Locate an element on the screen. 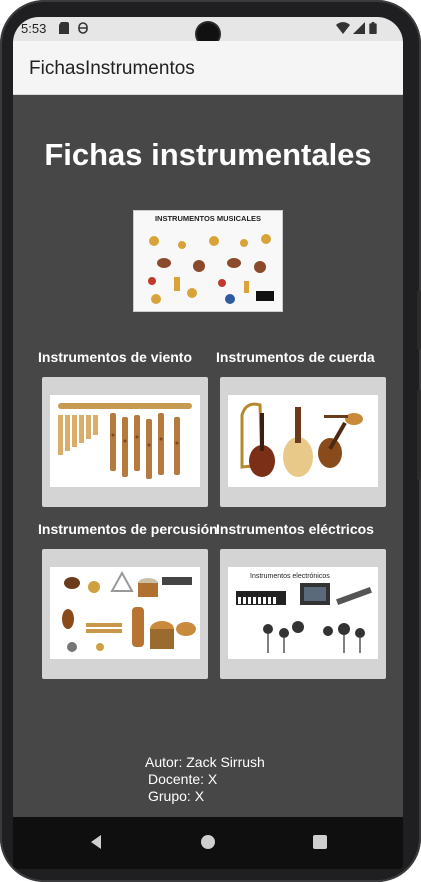  back-icon is located at coordinates (96, 842).